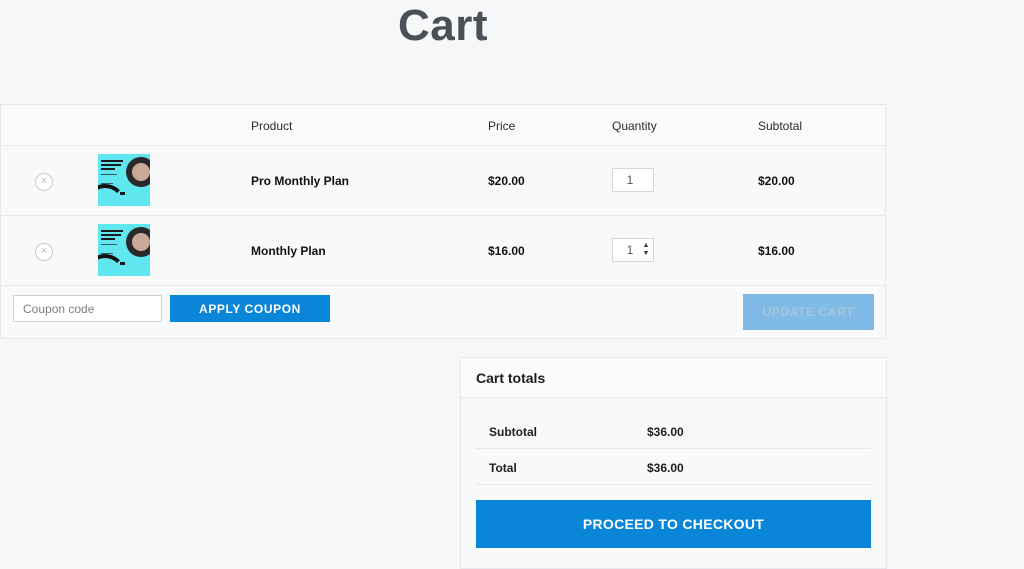  Describe the element at coordinates (665, 432) in the screenshot. I see `totals-subtotal-value: $36.00` at that location.